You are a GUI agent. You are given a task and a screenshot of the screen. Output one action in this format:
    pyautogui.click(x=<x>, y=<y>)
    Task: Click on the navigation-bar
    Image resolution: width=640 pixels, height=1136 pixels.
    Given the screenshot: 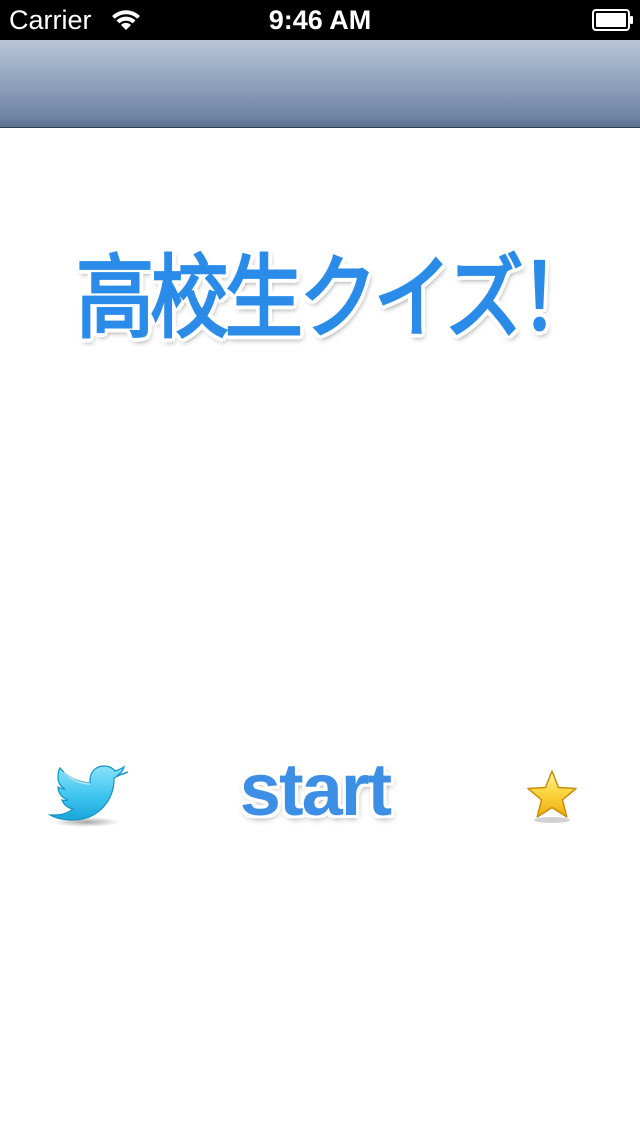 What is the action you would take?
    pyautogui.click(x=320, y=84)
    